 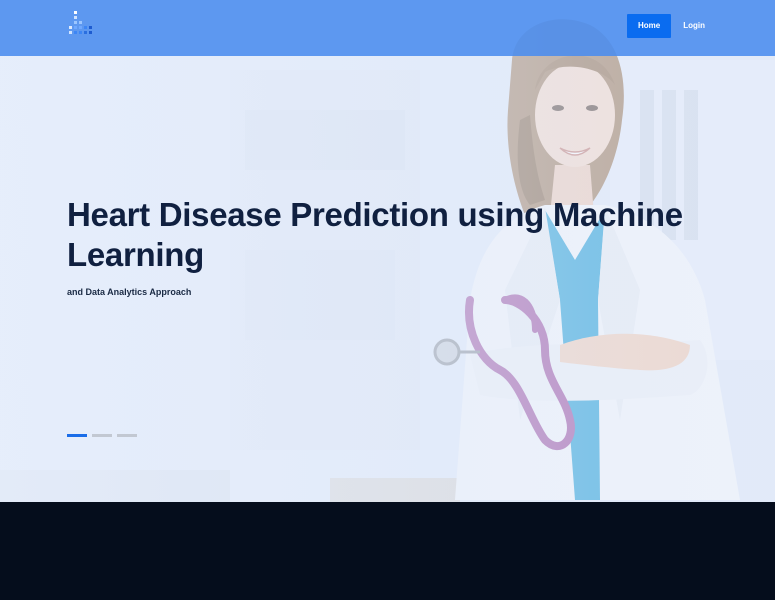 What do you see at coordinates (82, 25) in the screenshot?
I see `pixel-plus-logo-icon` at bounding box center [82, 25].